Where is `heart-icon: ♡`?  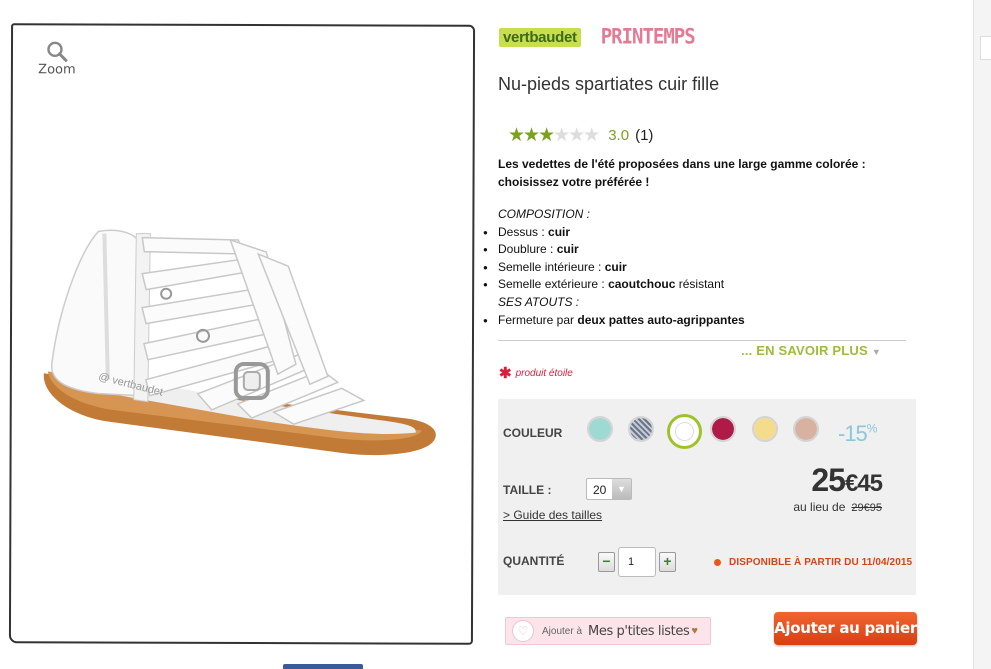
heart-icon: ♡ is located at coordinates (523, 631).